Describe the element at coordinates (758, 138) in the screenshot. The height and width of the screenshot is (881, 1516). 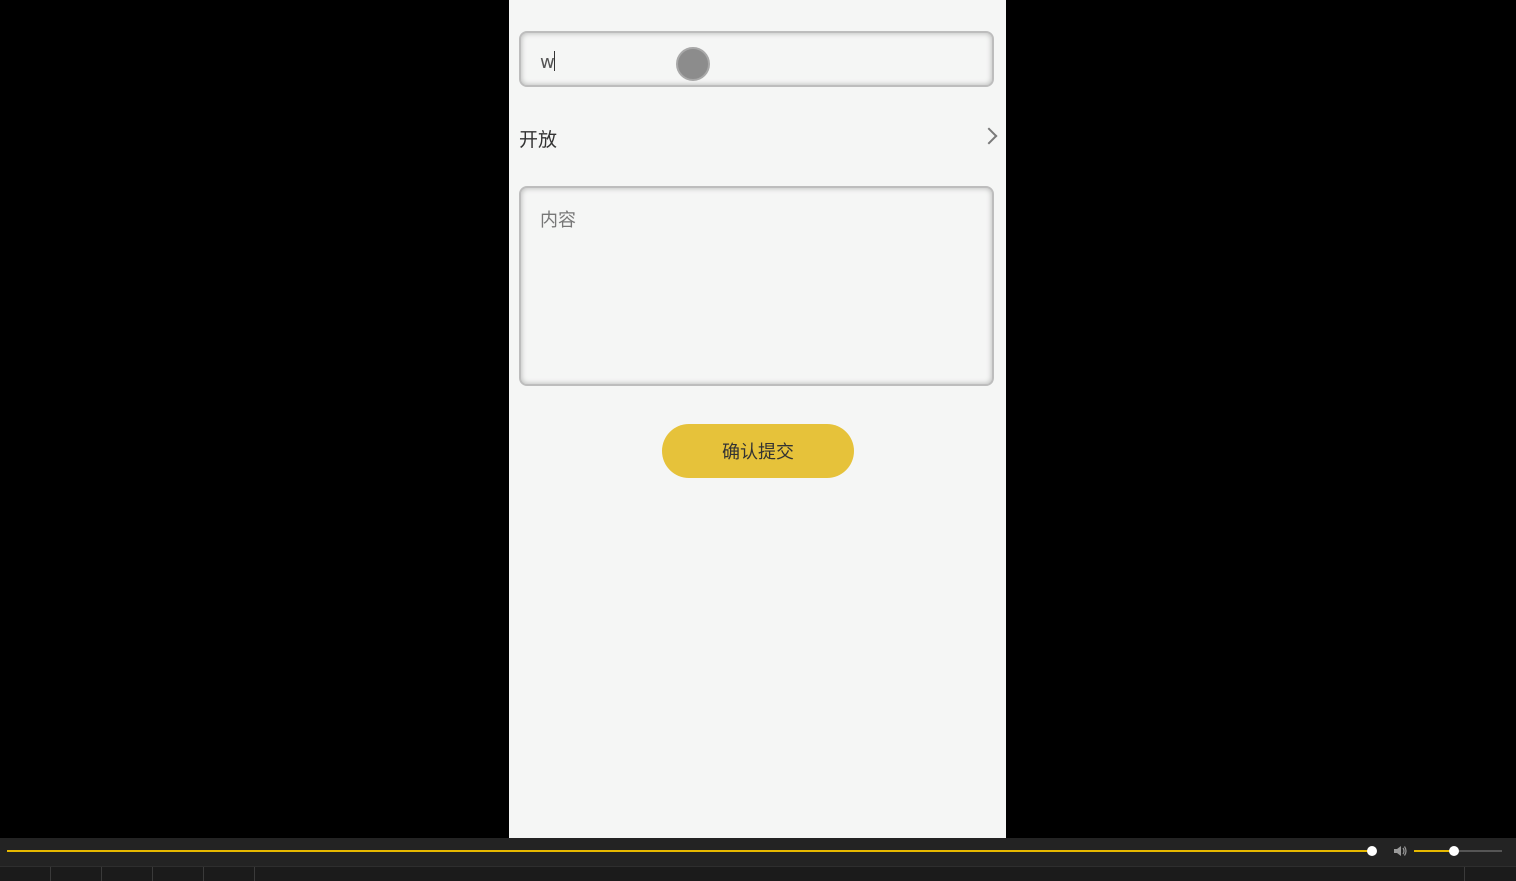
I see `visibility-selector: 开放` at that location.